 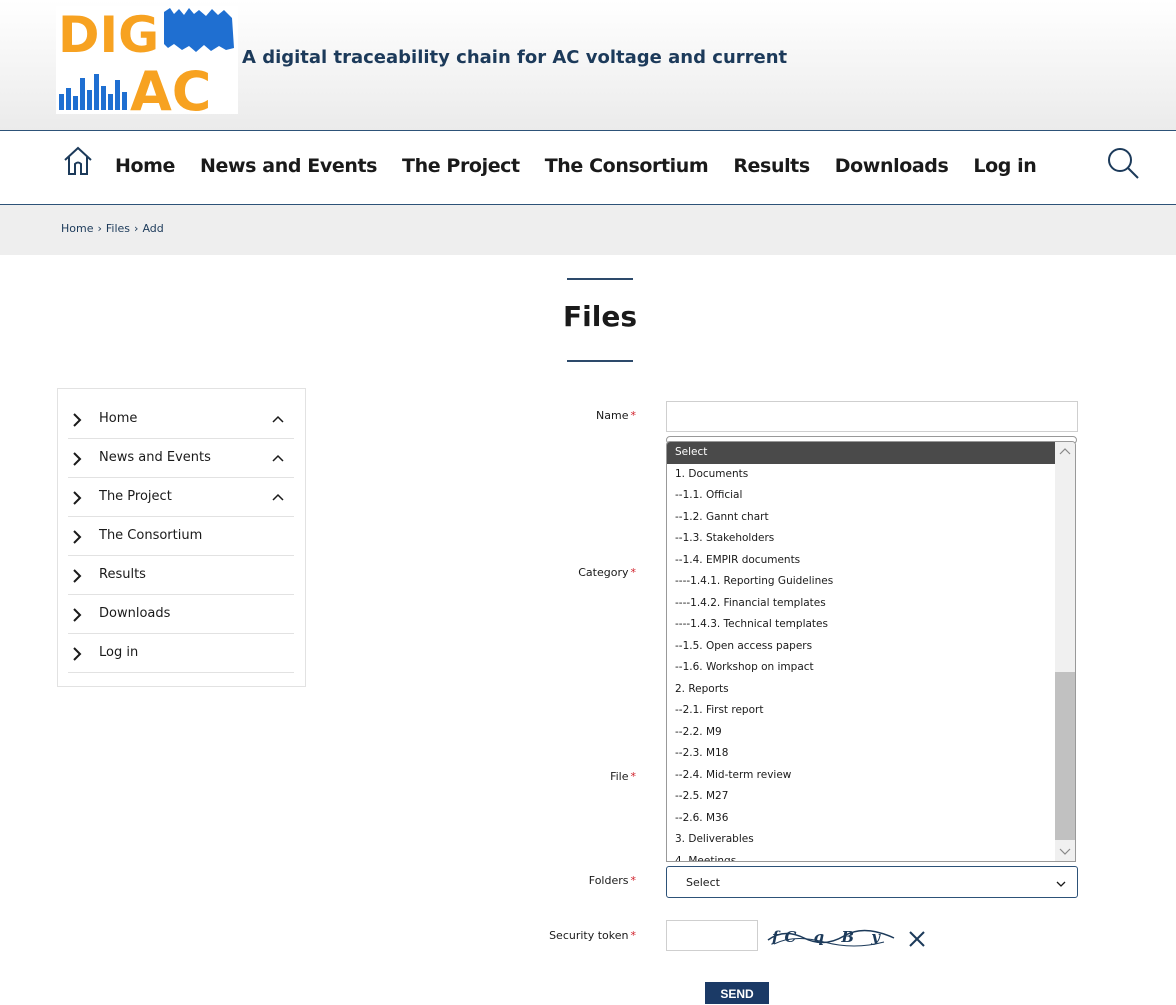 What do you see at coordinates (862, 797) in the screenshot?
I see `category-option: --2.5. M27` at bounding box center [862, 797].